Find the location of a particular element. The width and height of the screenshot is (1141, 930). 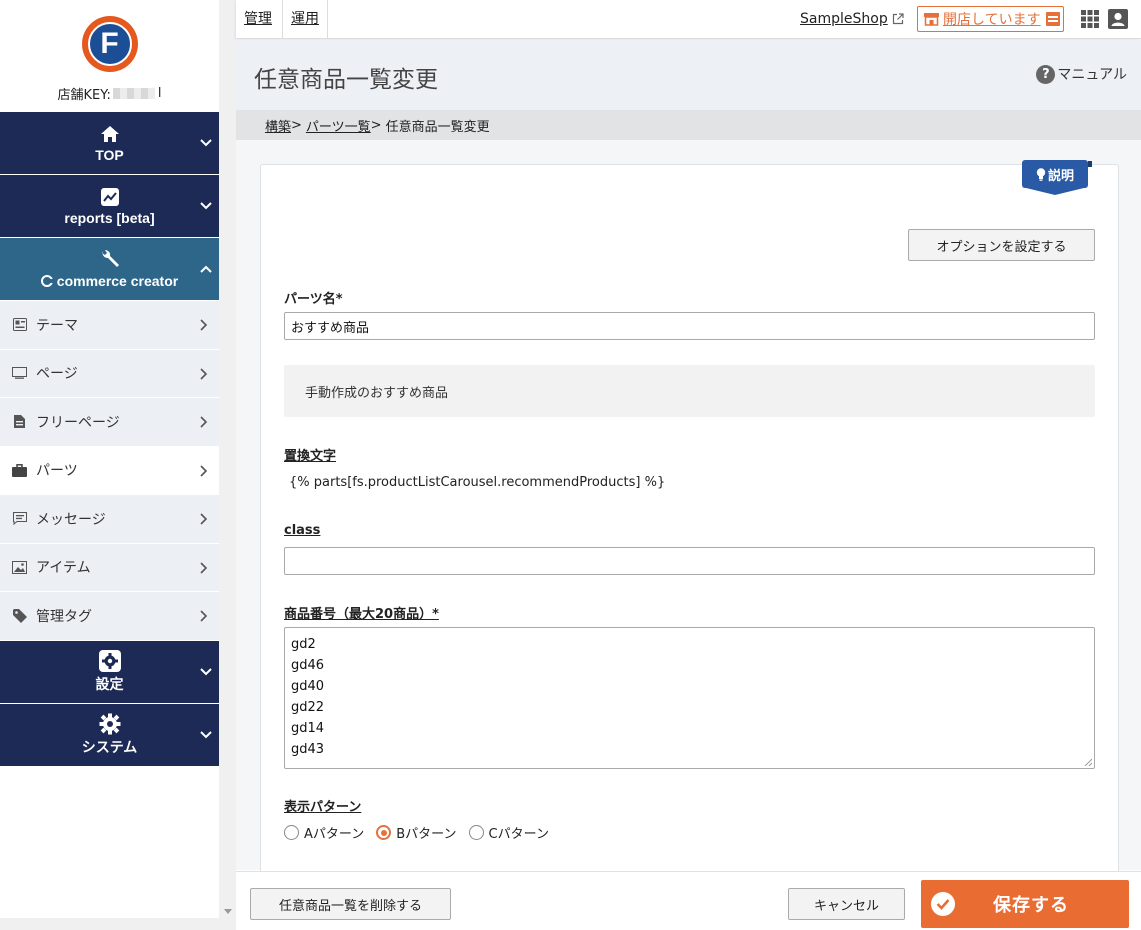

product-number-line: gd40 is located at coordinates (308, 686).